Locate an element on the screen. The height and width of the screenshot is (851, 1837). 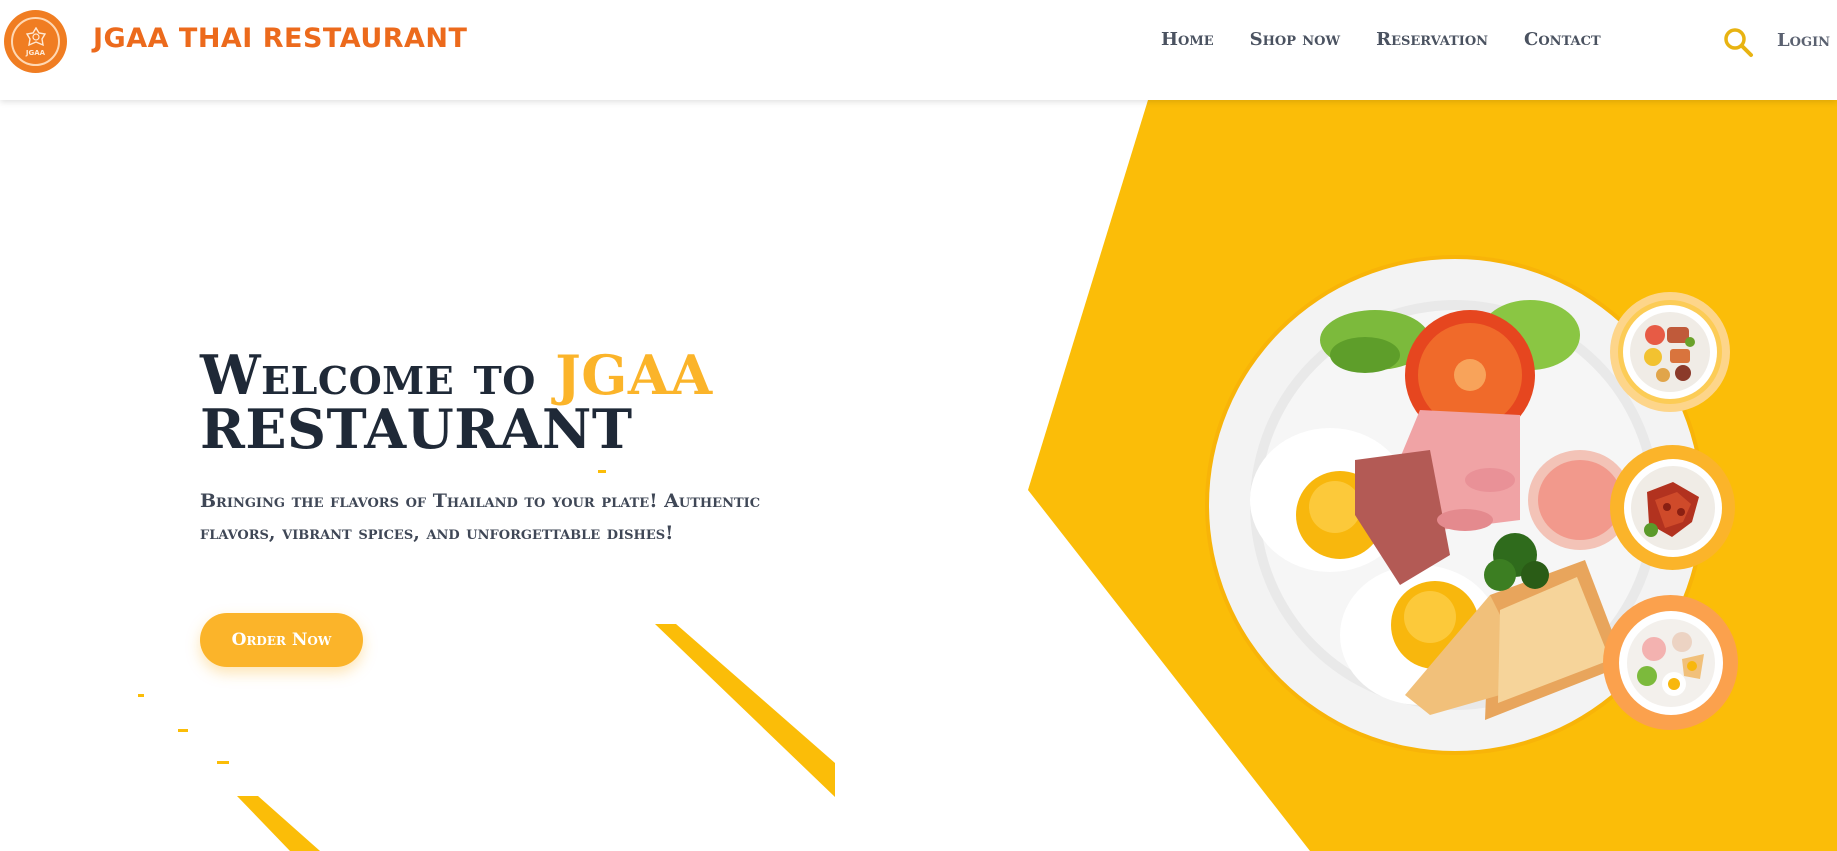
breakfast-plate-thumbnail is located at coordinates (1670, 662).